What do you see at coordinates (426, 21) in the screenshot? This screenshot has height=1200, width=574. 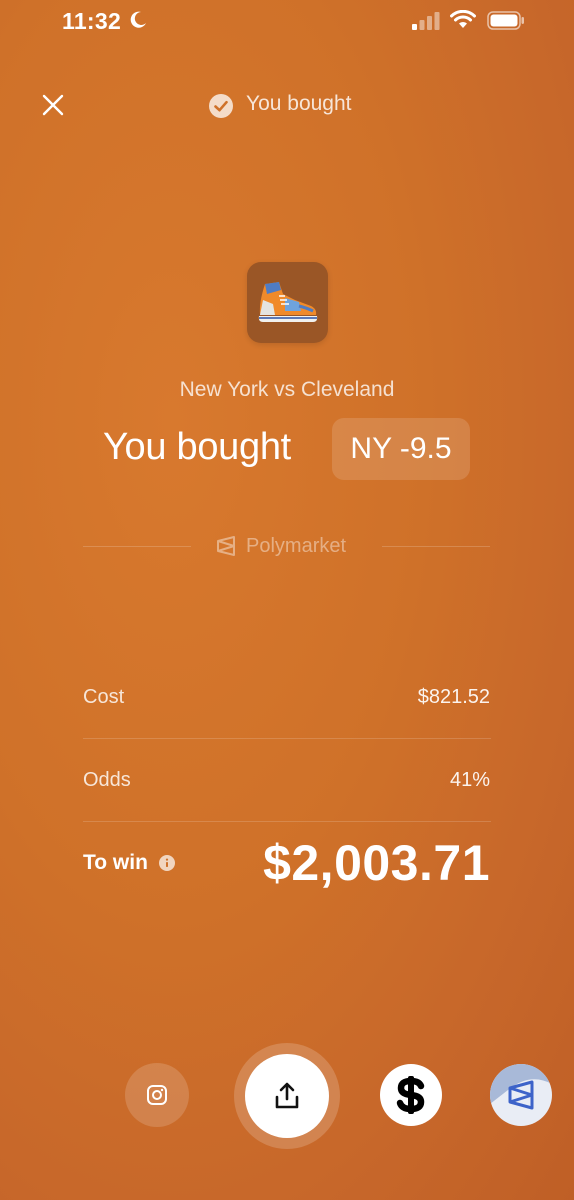 I see `cellular-signal-icon` at bounding box center [426, 21].